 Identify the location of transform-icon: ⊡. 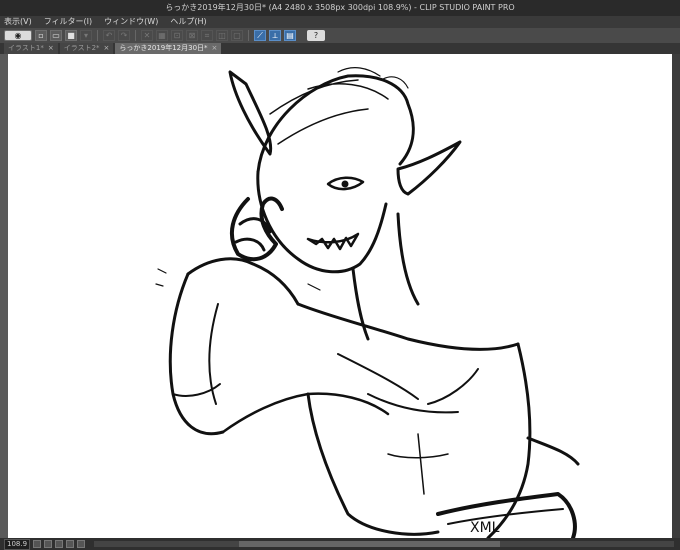
(177, 35).